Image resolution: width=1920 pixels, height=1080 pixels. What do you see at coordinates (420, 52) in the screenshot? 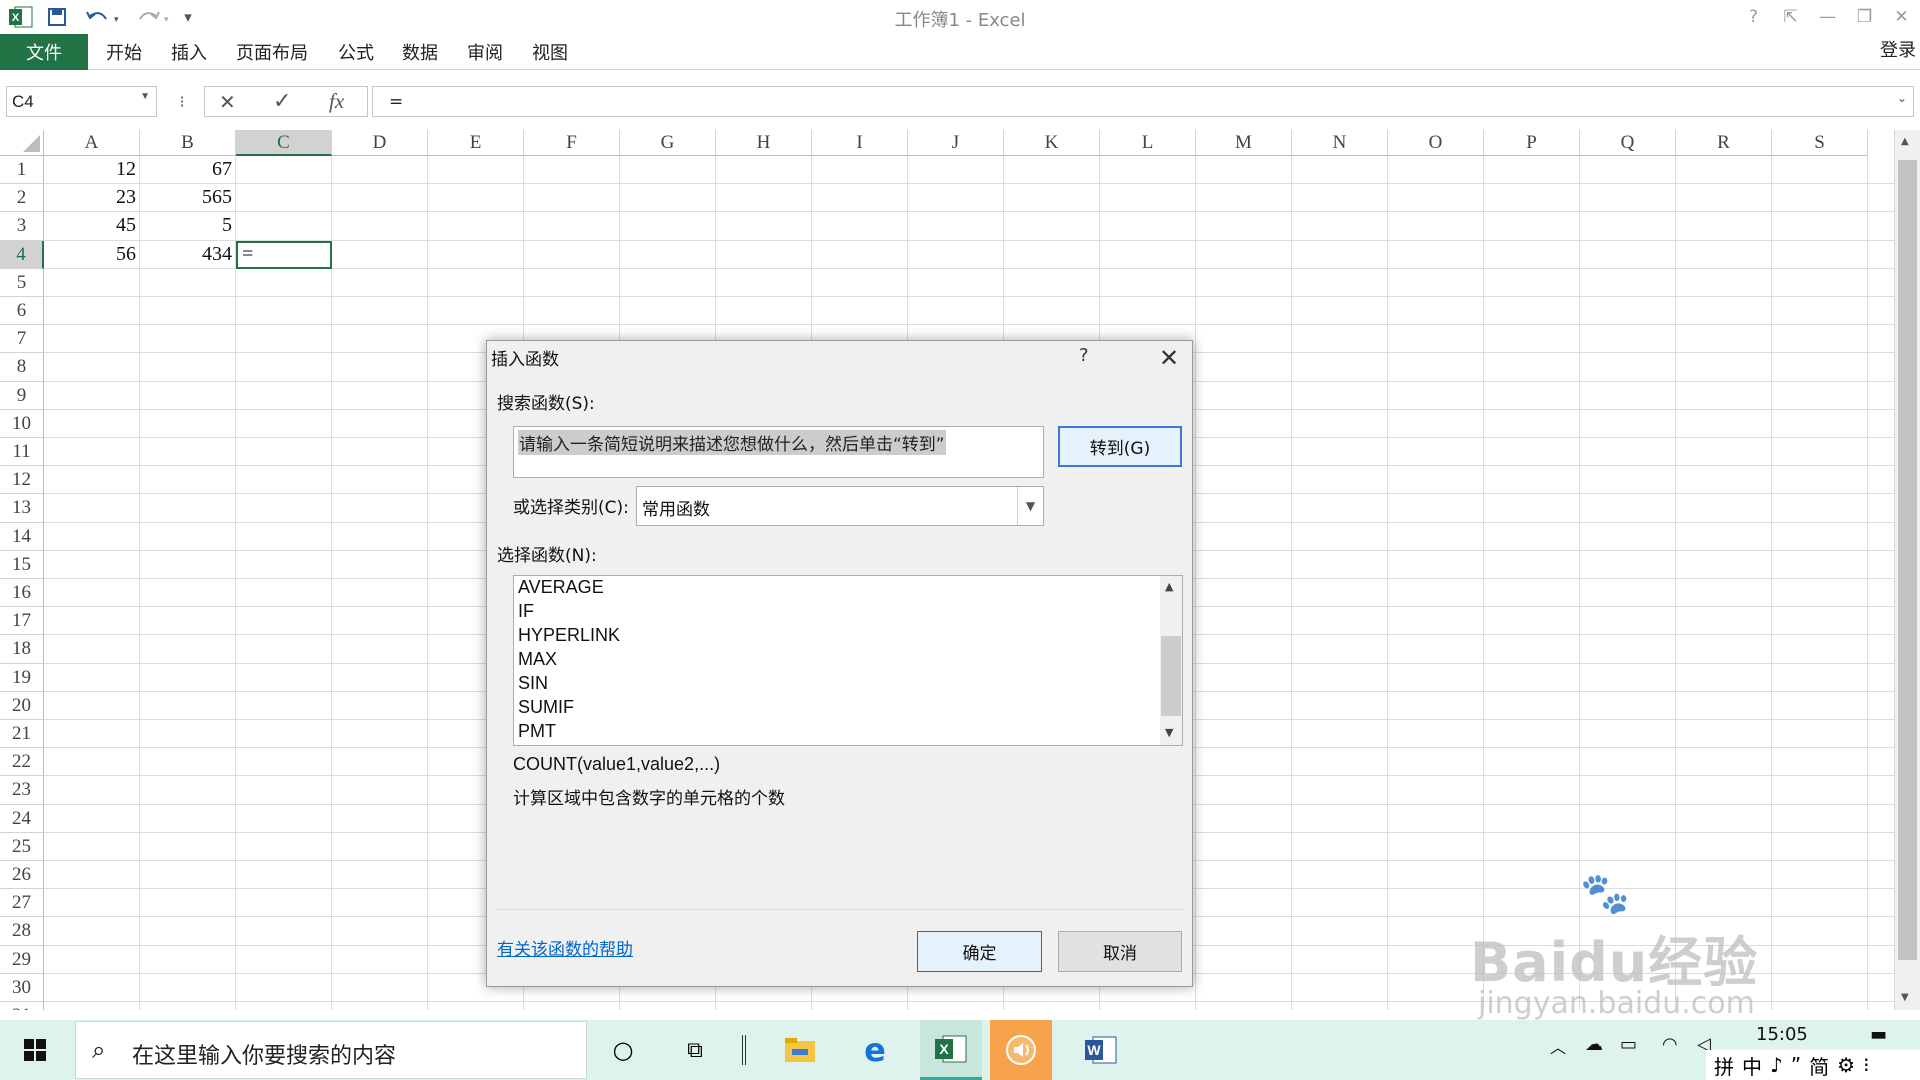
I see `tab-data: 数据` at bounding box center [420, 52].